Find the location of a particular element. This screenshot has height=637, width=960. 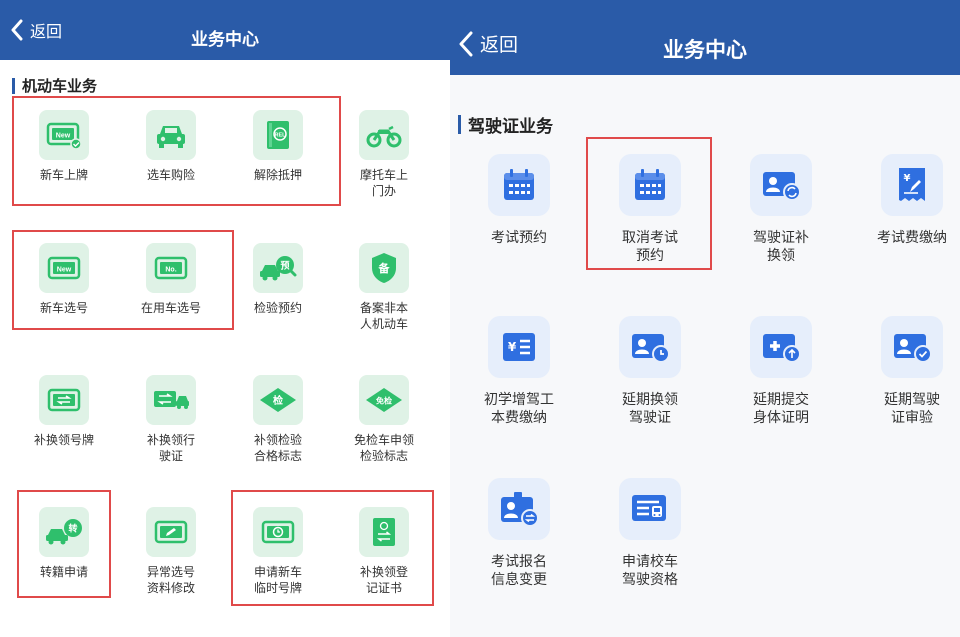

service-inspection-appointment: 预 检验预约 is located at coordinates (278, 280).